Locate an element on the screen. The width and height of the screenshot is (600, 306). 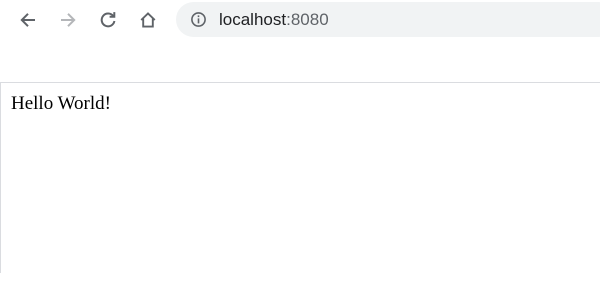
reload-button is located at coordinates (108, 20).